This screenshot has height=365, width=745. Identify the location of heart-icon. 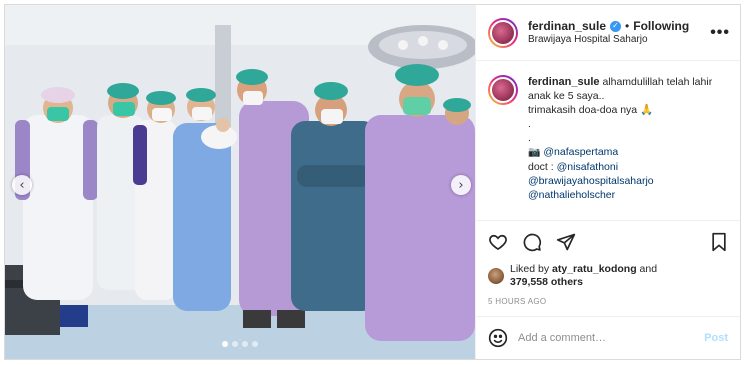
(498, 242).